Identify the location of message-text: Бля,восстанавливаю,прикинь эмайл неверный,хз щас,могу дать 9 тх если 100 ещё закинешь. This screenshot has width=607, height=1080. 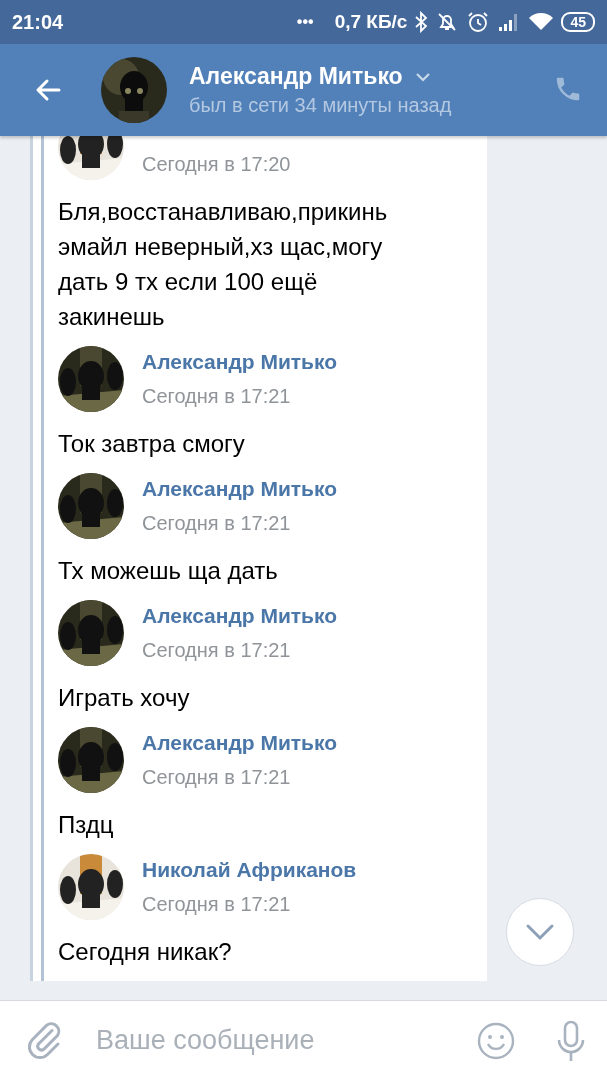
(223, 264).